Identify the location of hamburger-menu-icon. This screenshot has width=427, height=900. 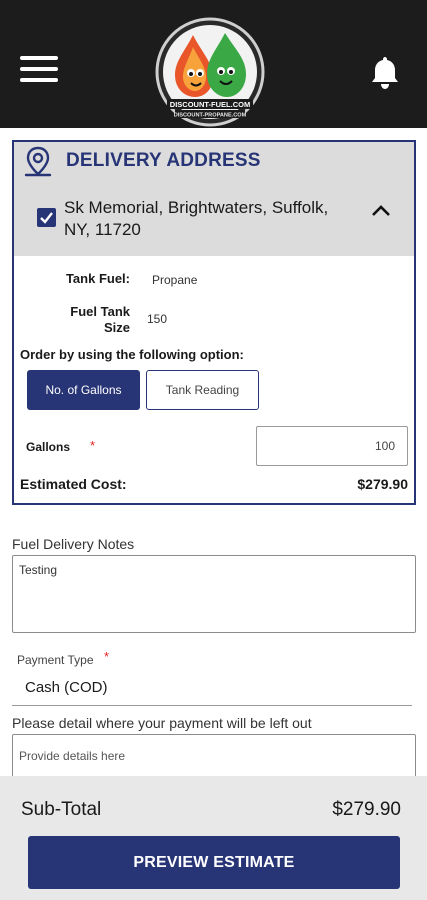
(39, 71).